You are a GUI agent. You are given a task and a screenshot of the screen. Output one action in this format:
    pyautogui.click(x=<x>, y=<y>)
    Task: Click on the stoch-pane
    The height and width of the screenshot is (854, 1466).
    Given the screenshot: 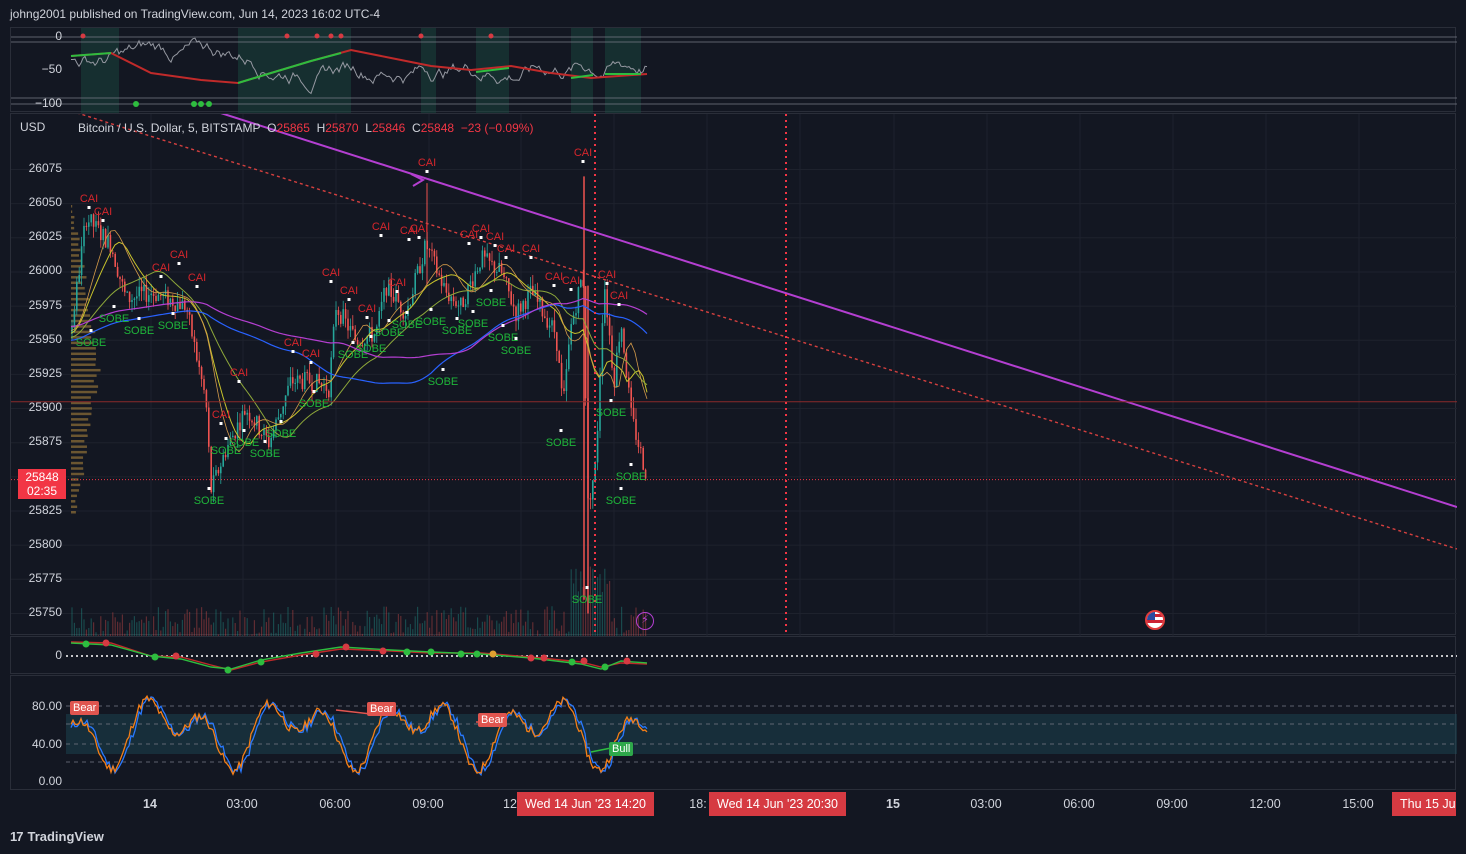 What is the action you would take?
    pyautogui.click(x=733, y=732)
    